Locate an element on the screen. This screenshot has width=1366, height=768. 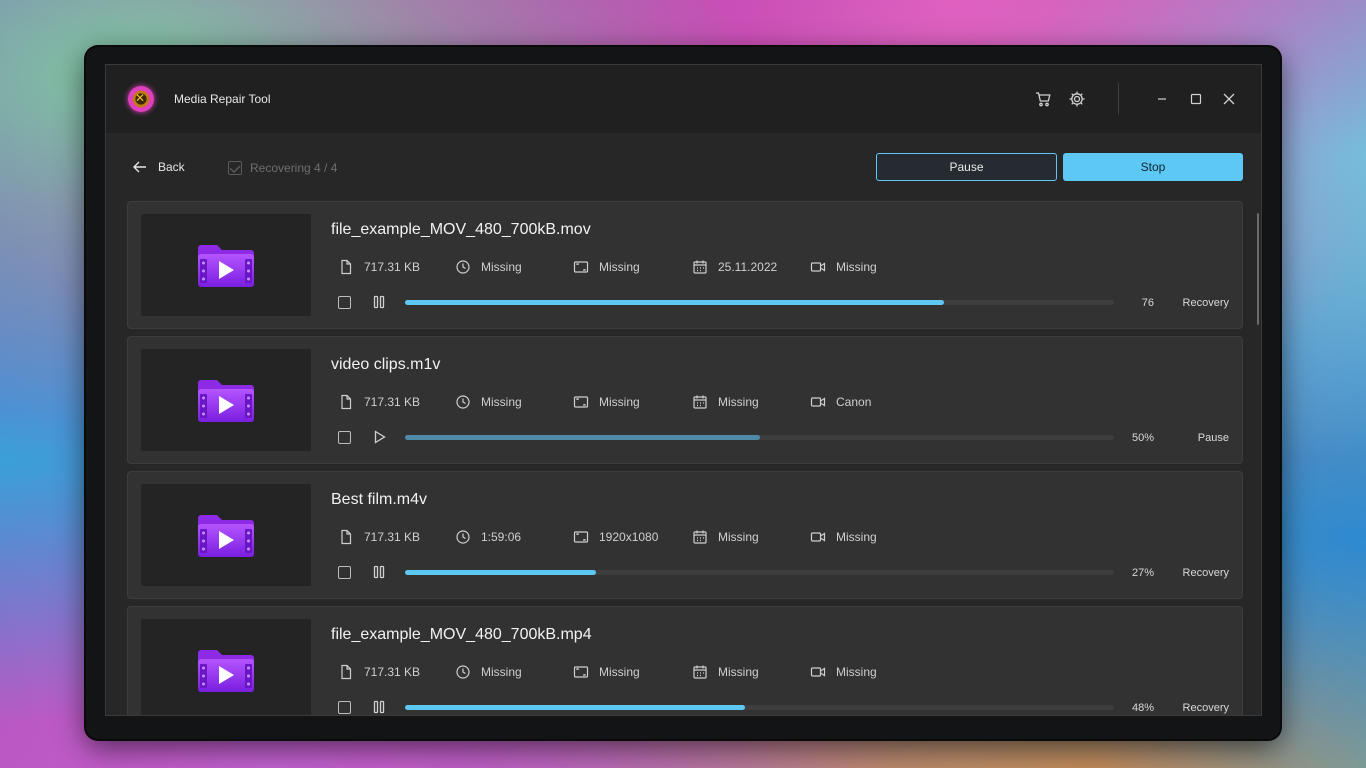
title-bar: ✕ Media Repair Tool is located at coordinates (683, 99).